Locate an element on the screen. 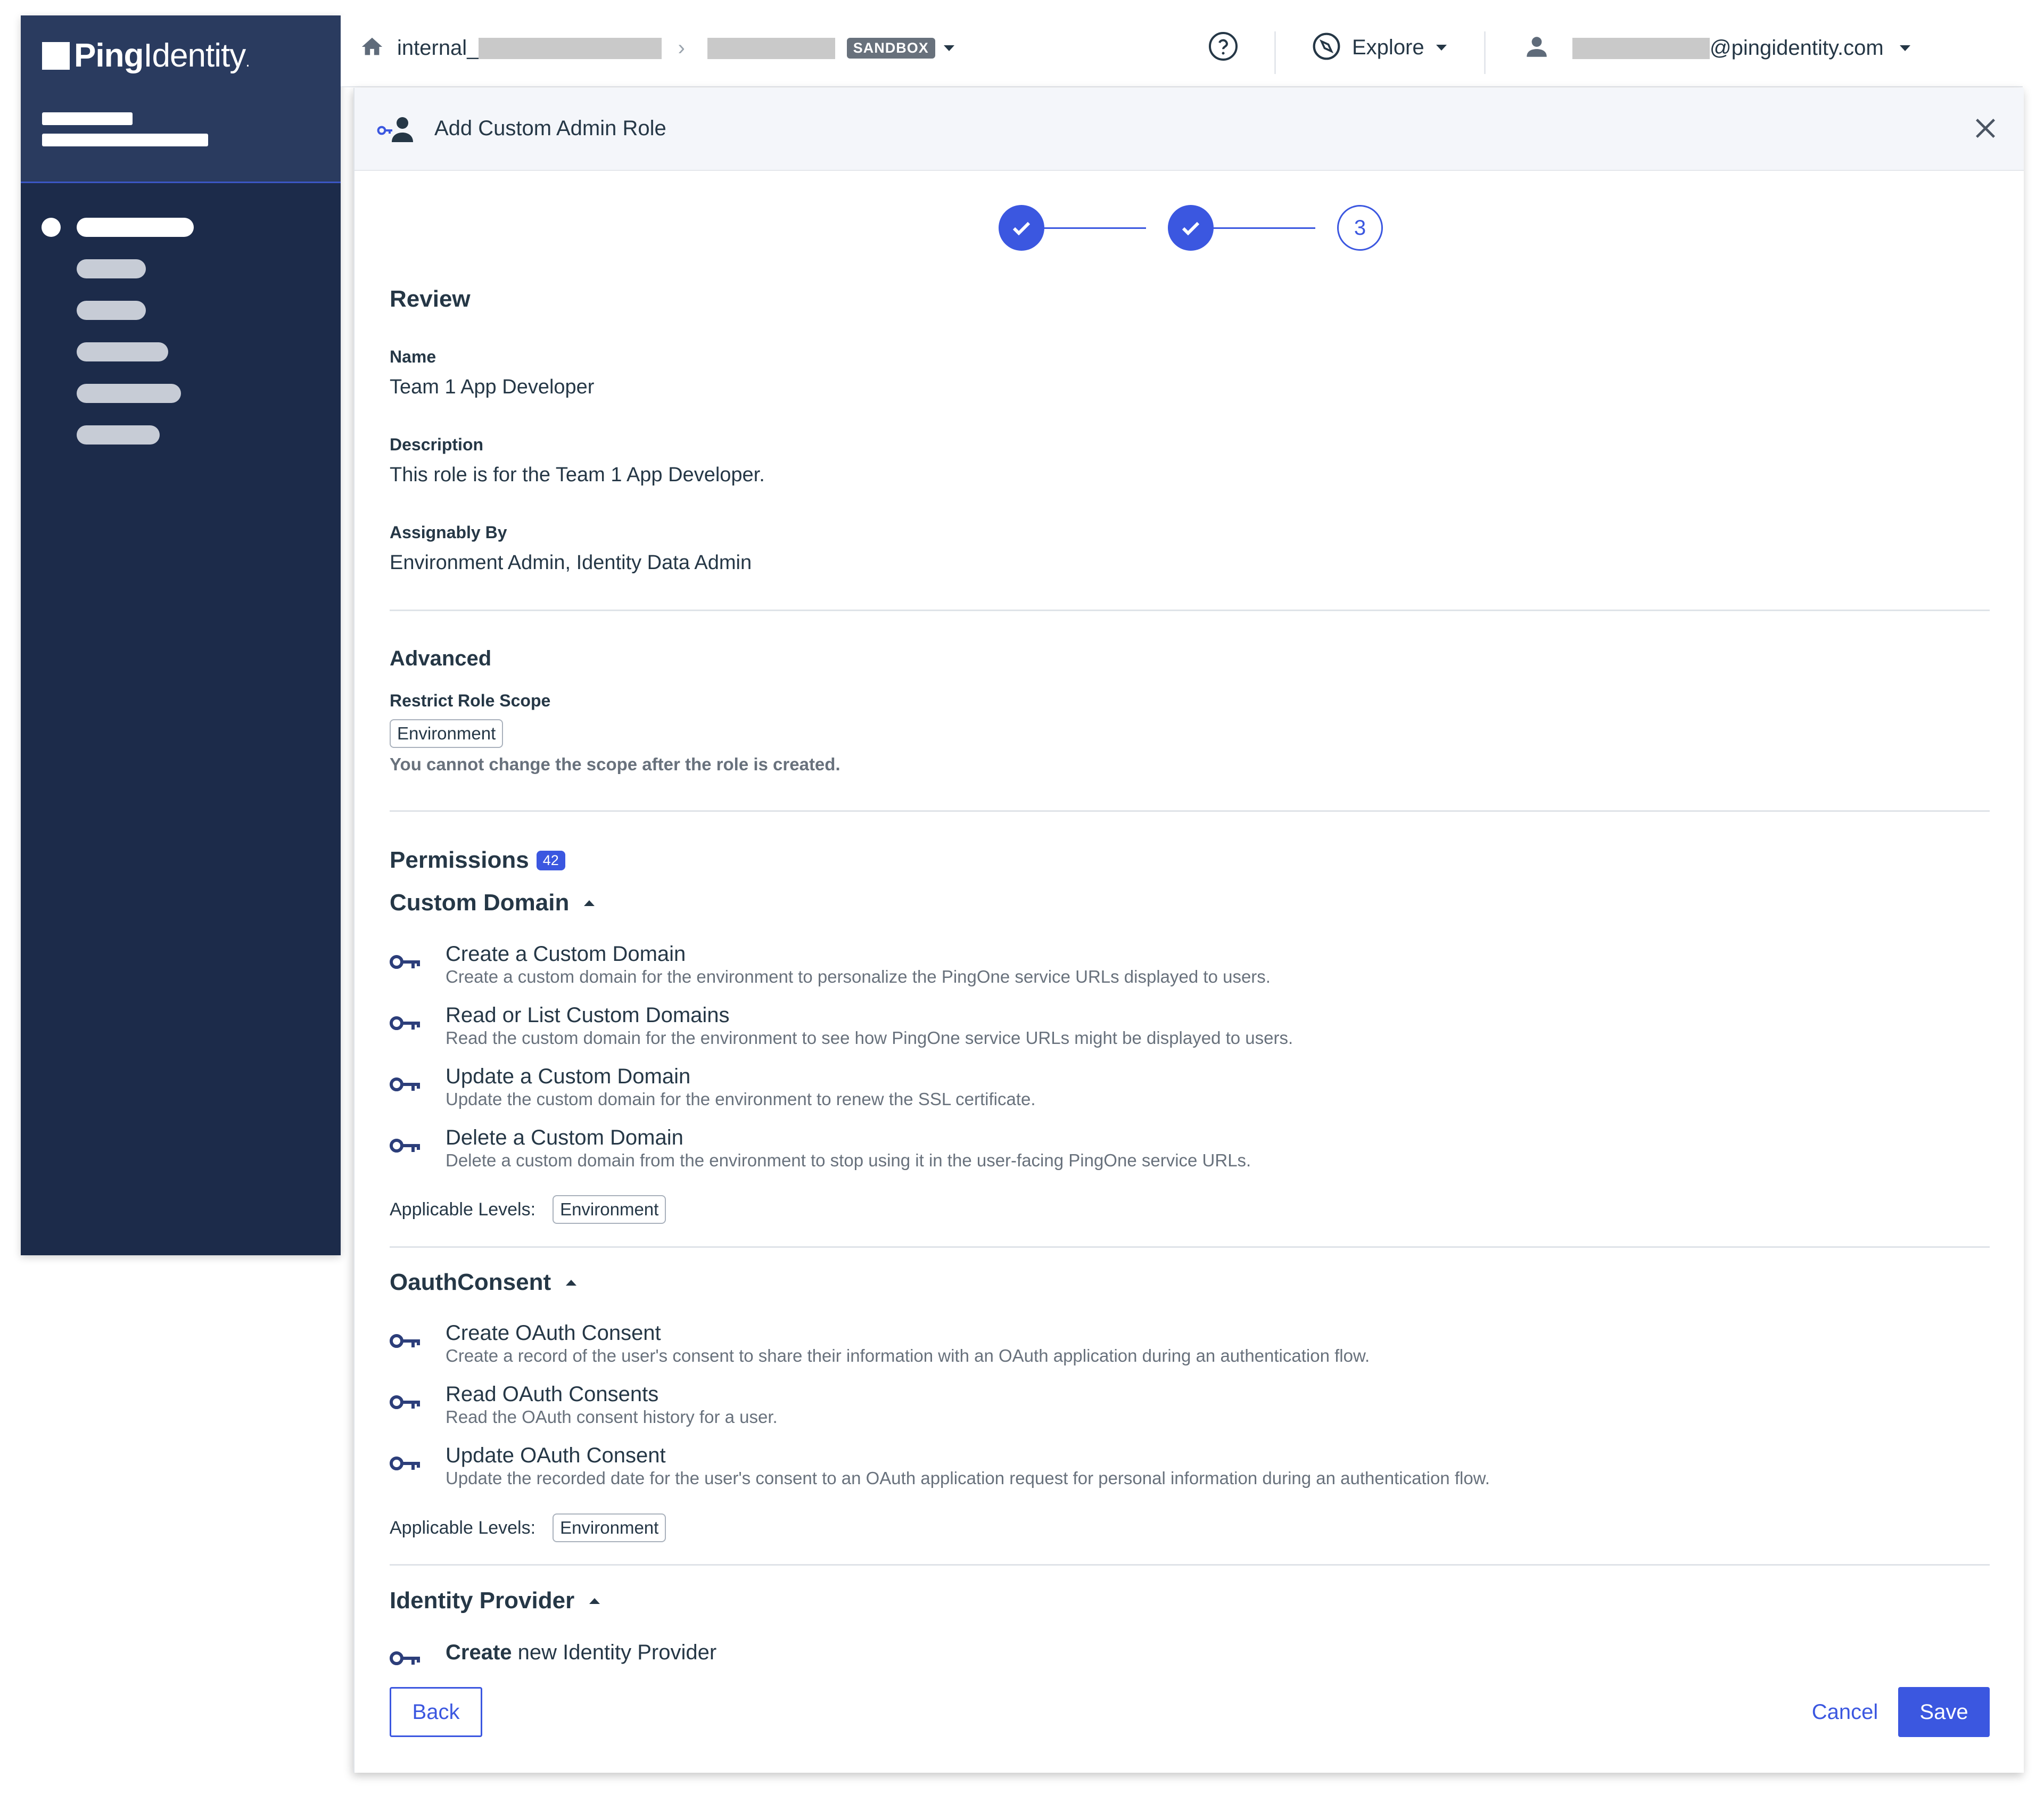 The width and height of the screenshot is (2044, 1802). step-3-current: 3 is located at coordinates (1360, 228).